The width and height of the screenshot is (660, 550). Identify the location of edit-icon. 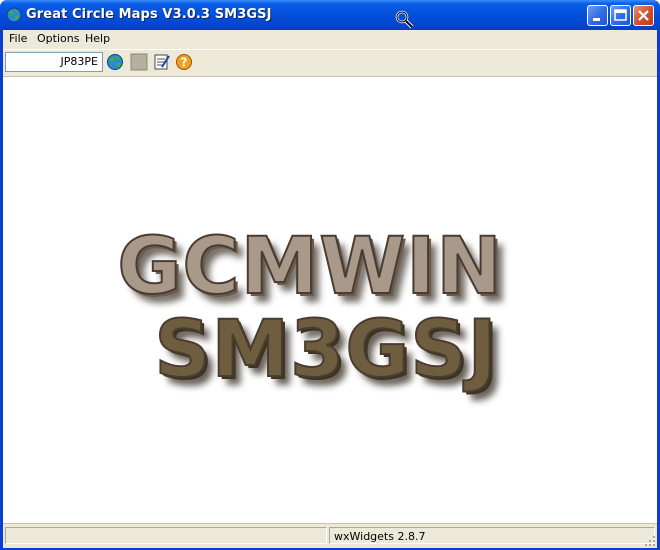
(162, 62).